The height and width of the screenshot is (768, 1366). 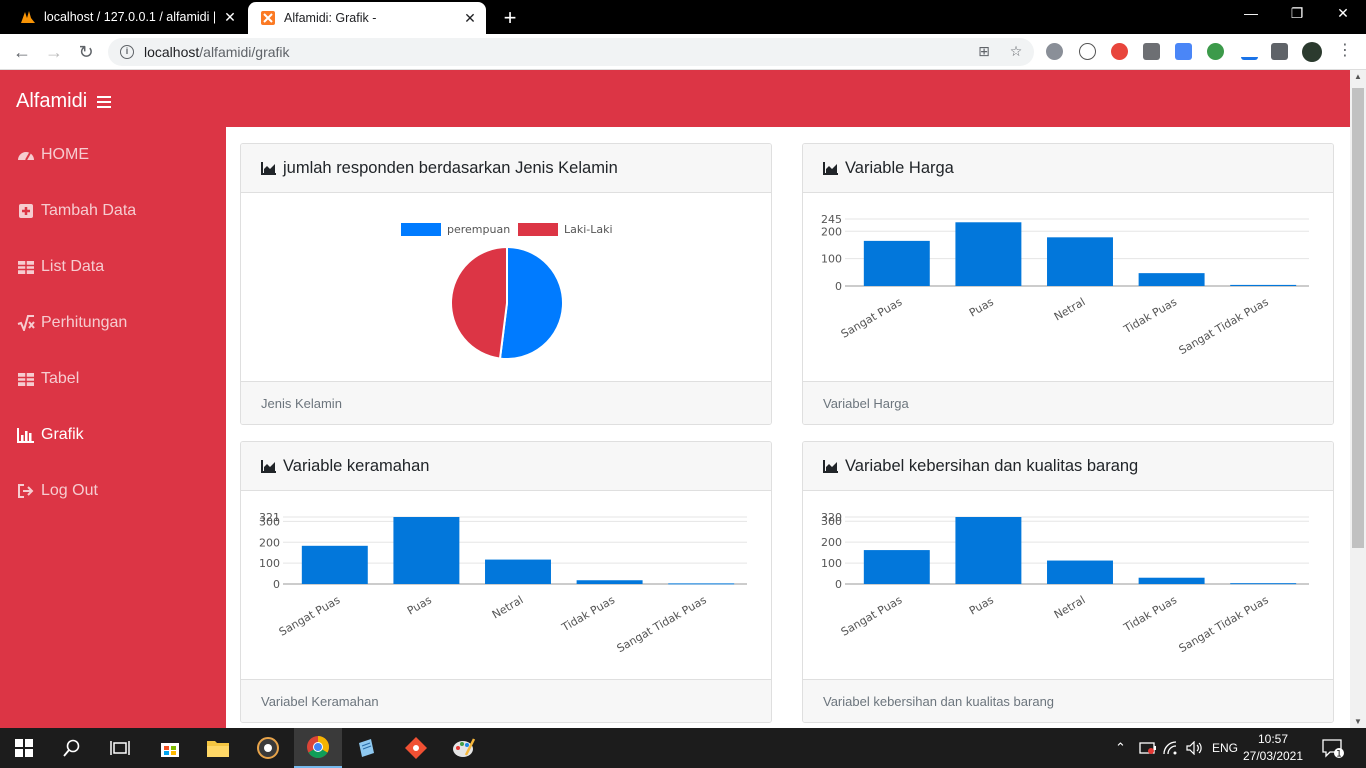 I want to click on restore-icon: ❐, so click(x=1297, y=13).